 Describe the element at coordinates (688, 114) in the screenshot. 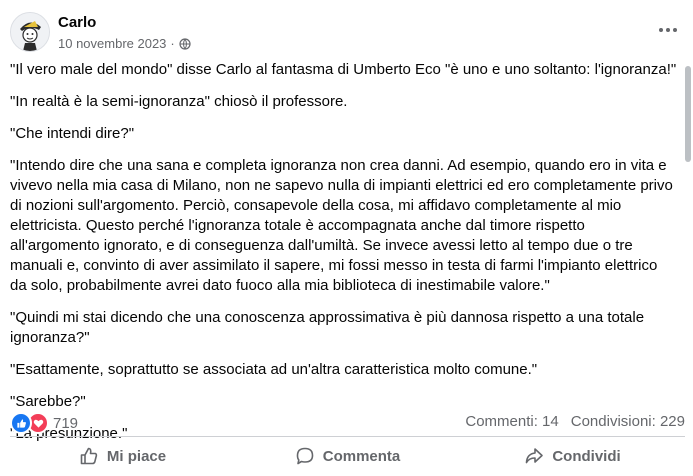

I see `scrollbar` at that location.